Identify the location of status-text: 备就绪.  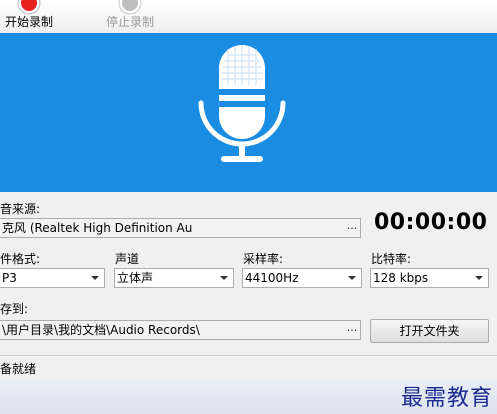
(18, 369).